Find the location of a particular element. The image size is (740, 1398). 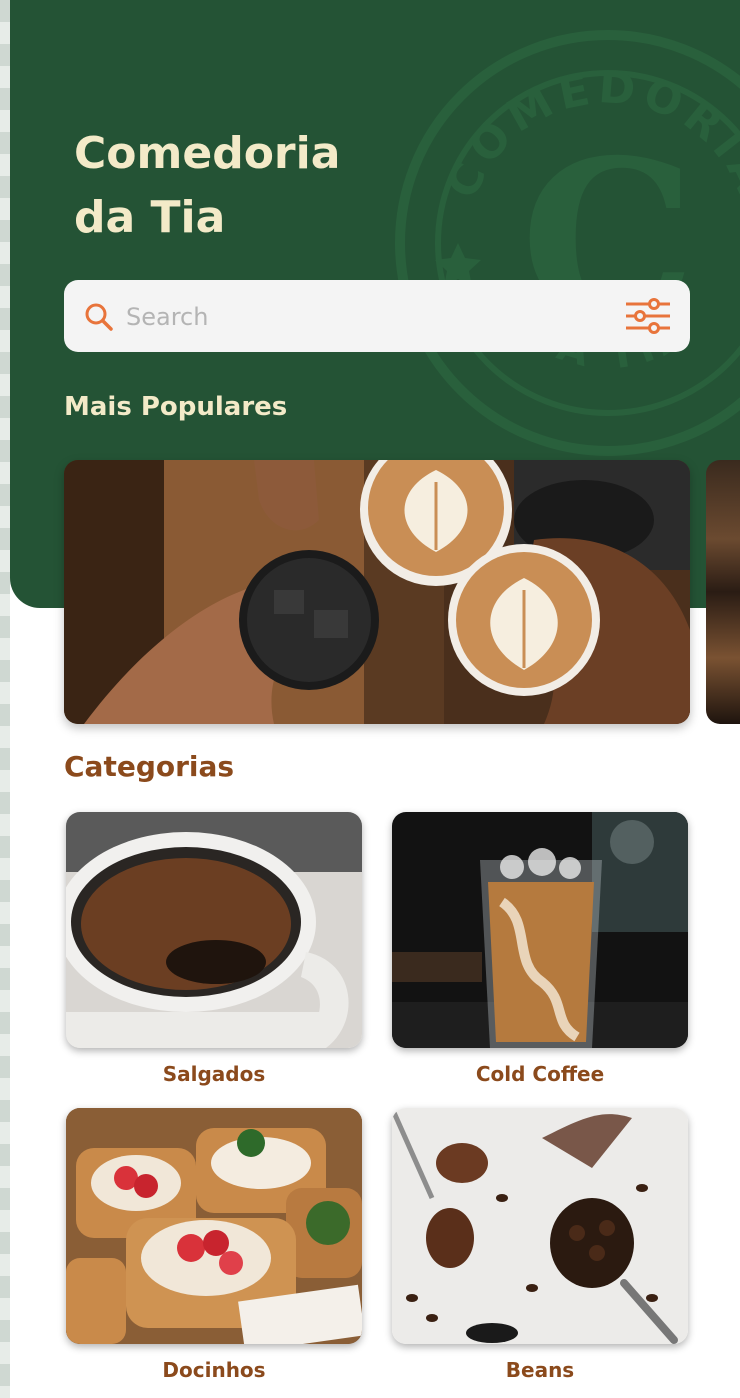

strawberry-danish-photo is located at coordinates (214, 1226).